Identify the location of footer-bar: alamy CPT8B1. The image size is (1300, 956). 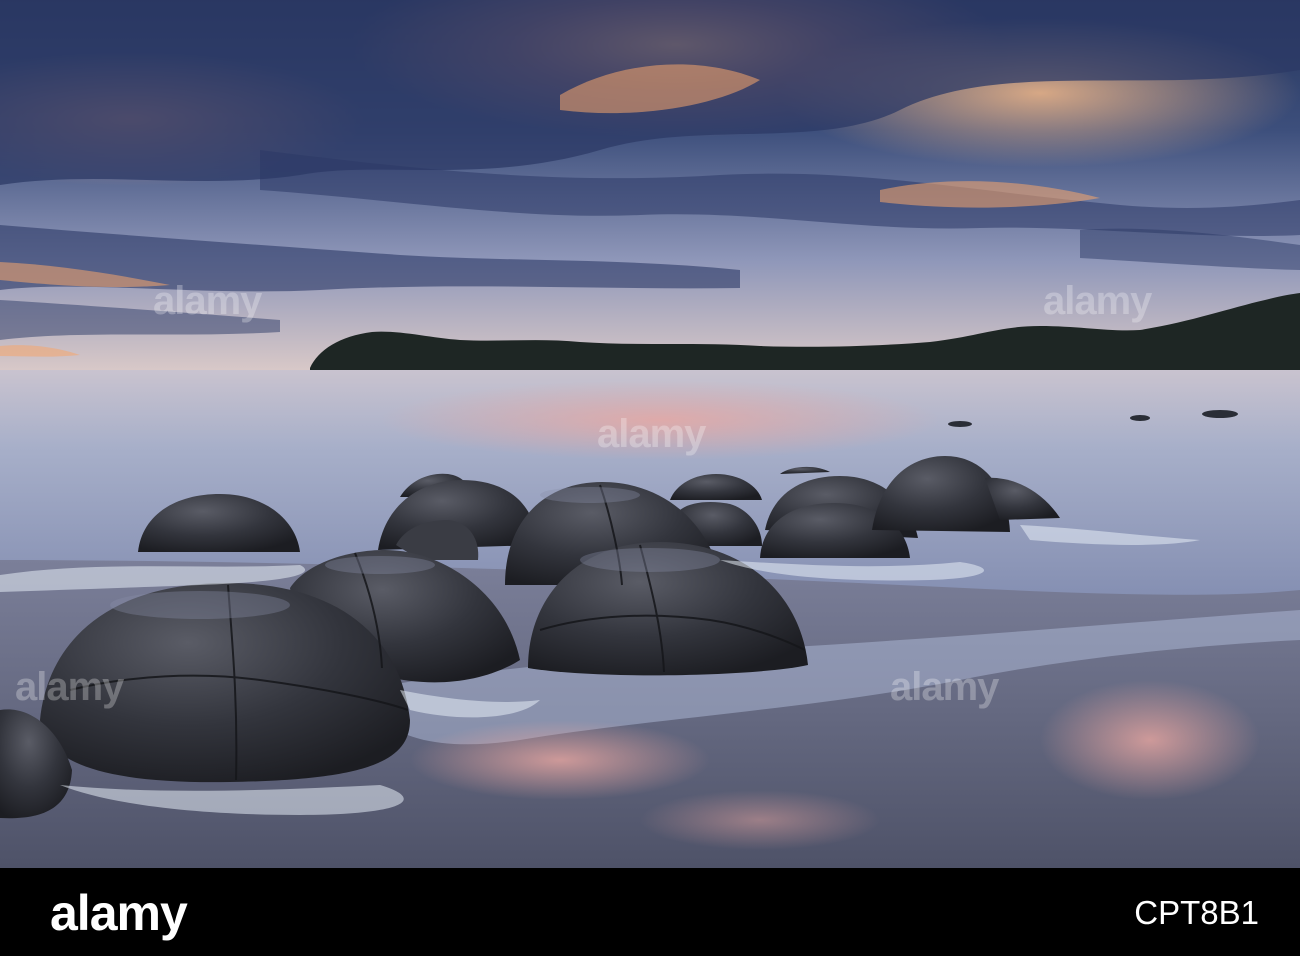
(650, 912).